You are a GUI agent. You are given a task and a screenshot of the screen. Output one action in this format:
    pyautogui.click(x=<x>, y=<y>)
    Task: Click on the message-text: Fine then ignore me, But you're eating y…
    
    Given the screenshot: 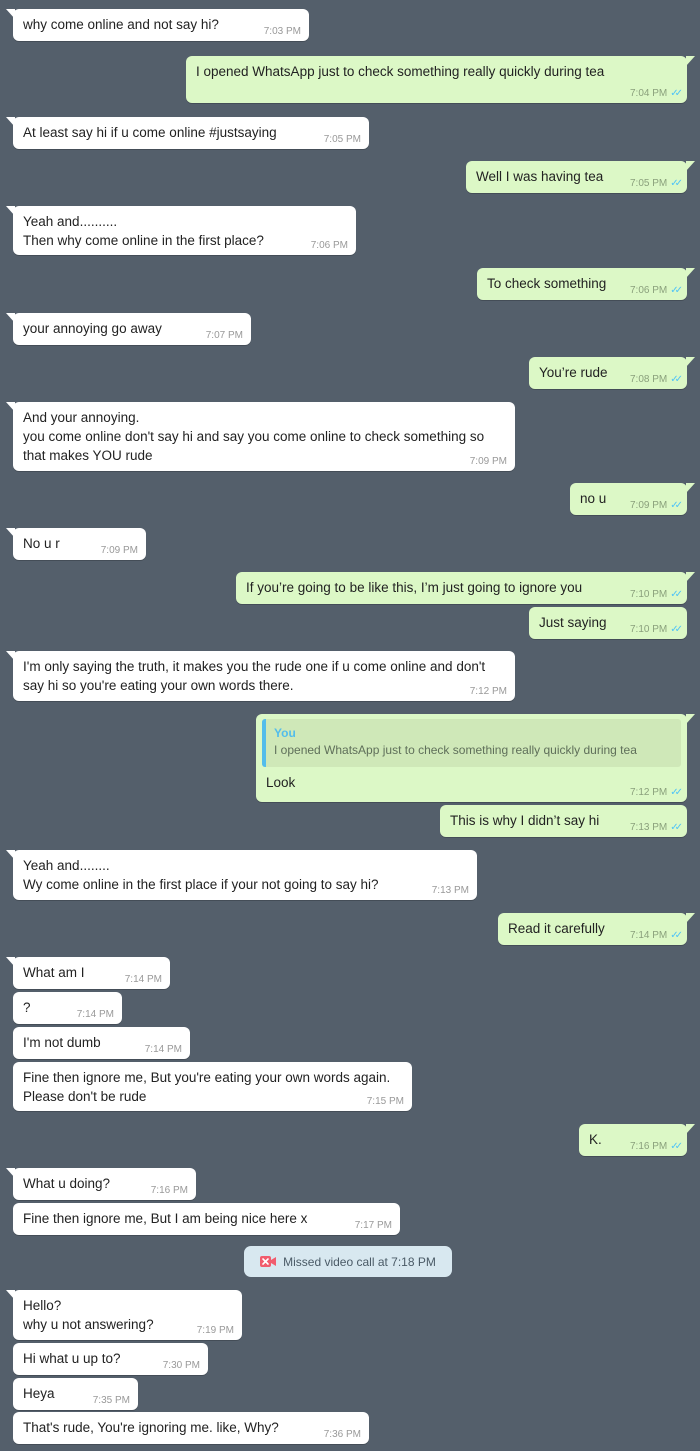 What is the action you would take?
    pyautogui.click(x=207, y=1087)
    